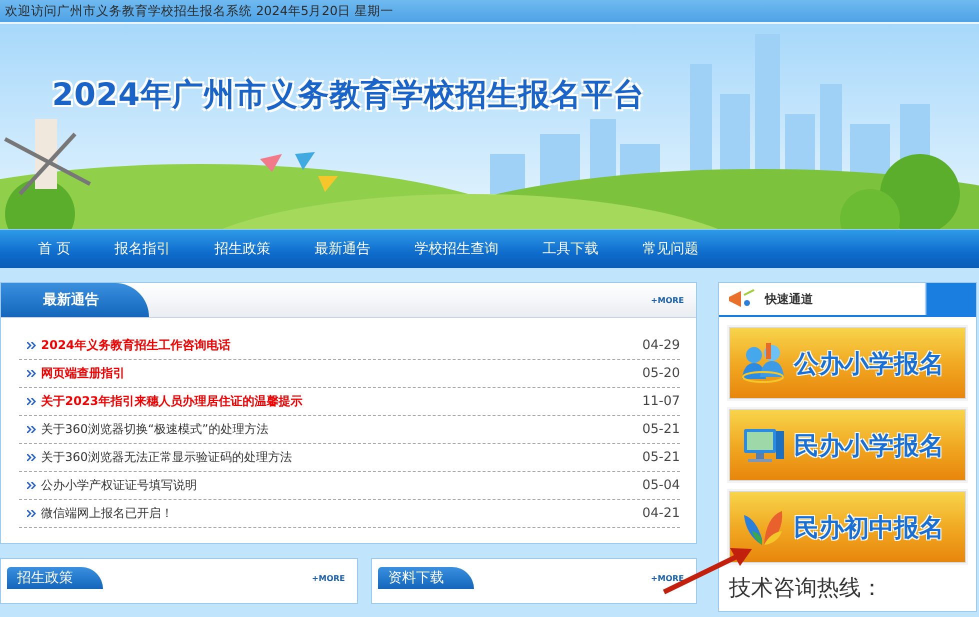  I want to click on news-link: 网页端查册指引, so click(341, 373).